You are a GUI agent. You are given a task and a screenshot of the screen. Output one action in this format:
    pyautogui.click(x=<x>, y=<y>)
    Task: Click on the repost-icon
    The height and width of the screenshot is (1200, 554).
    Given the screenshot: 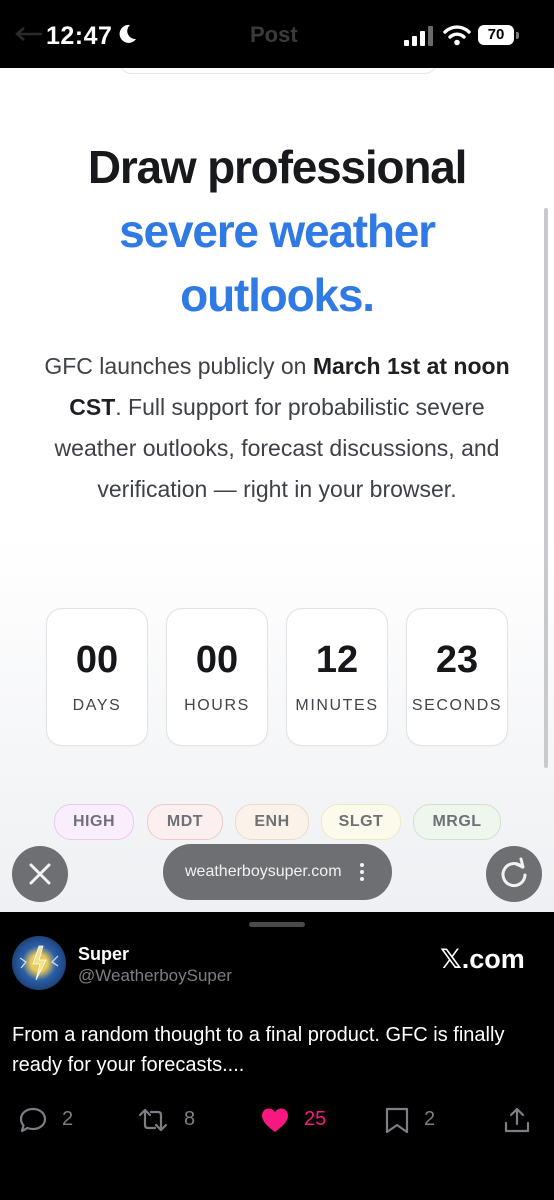 What is the action you would take?
    pyautogui.click(x=153, y=1120)
    